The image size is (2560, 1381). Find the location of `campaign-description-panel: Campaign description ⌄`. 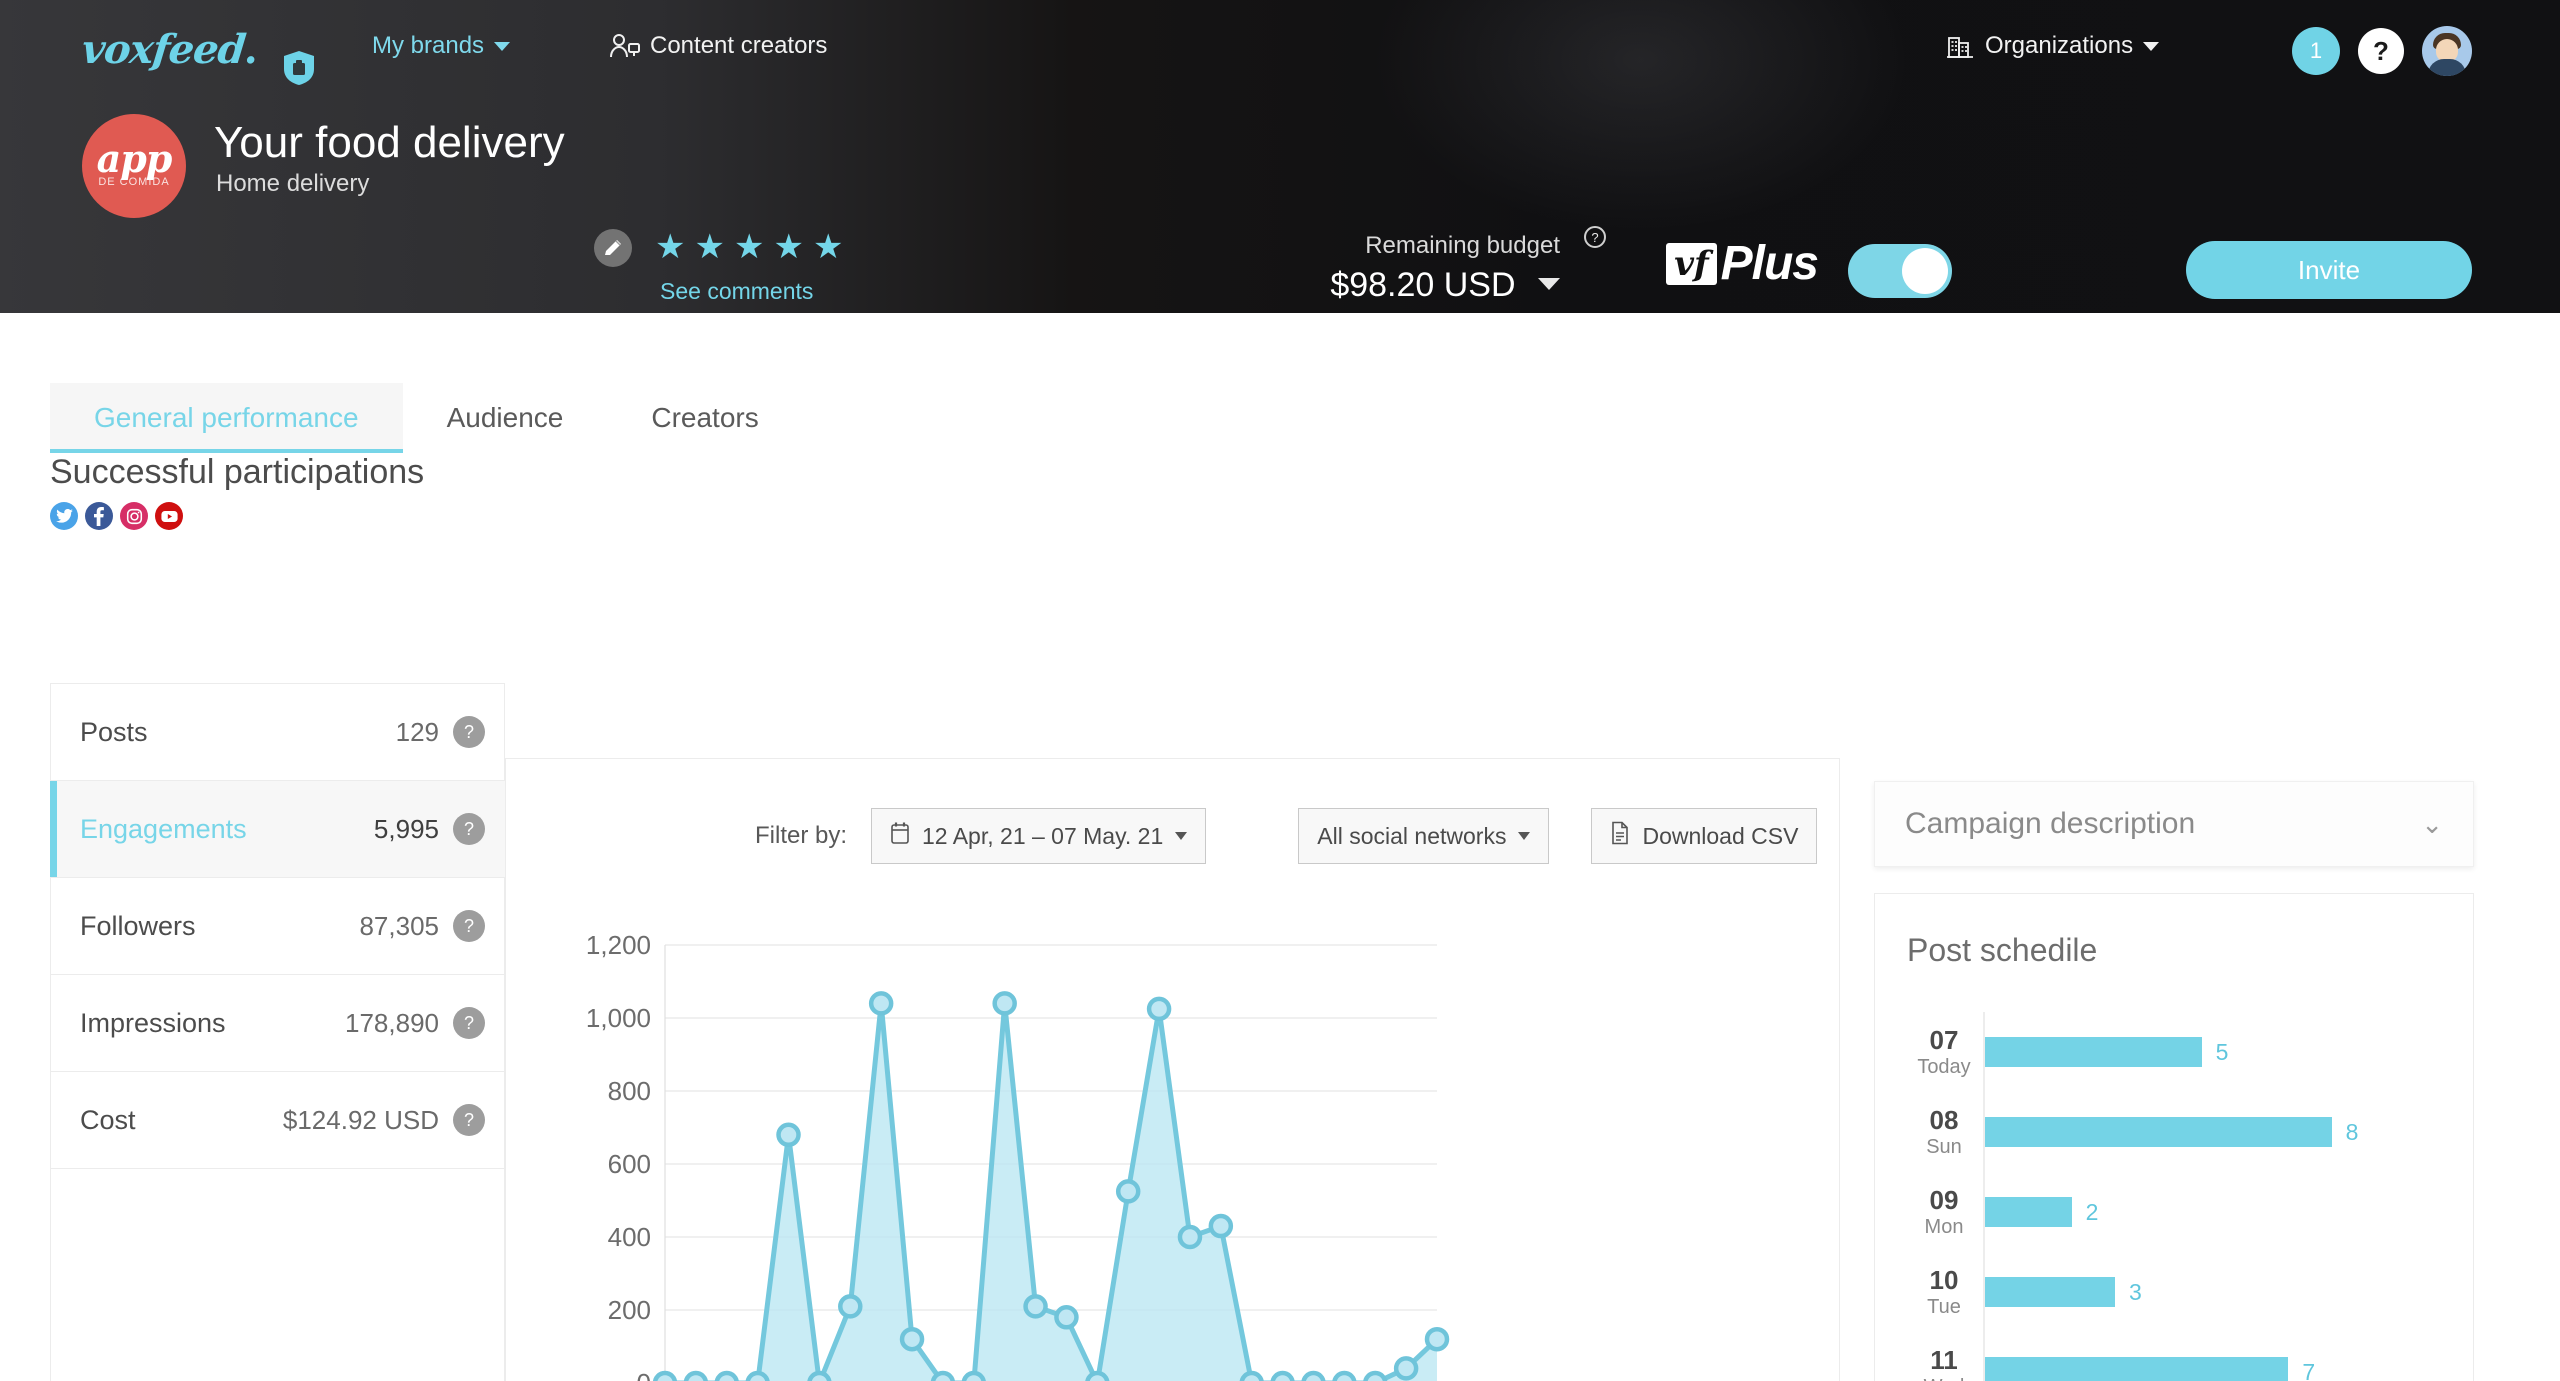

campaign-description-panel: Campaign description ⌄ is located at coordinates (2174, 824).